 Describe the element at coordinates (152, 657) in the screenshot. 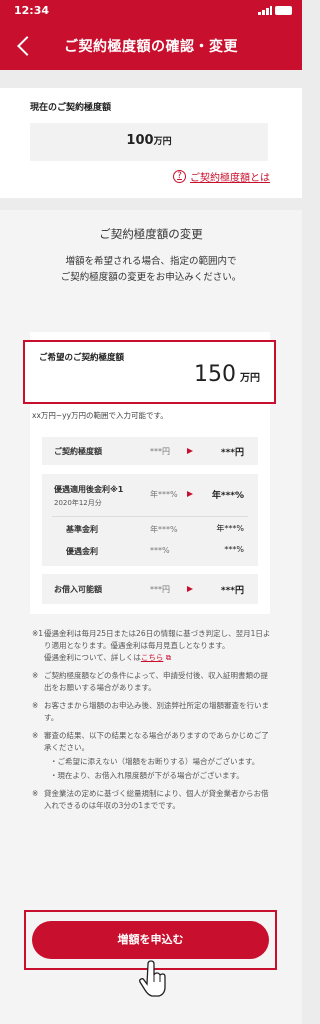

I see `note-1-link: こちら` at that location.